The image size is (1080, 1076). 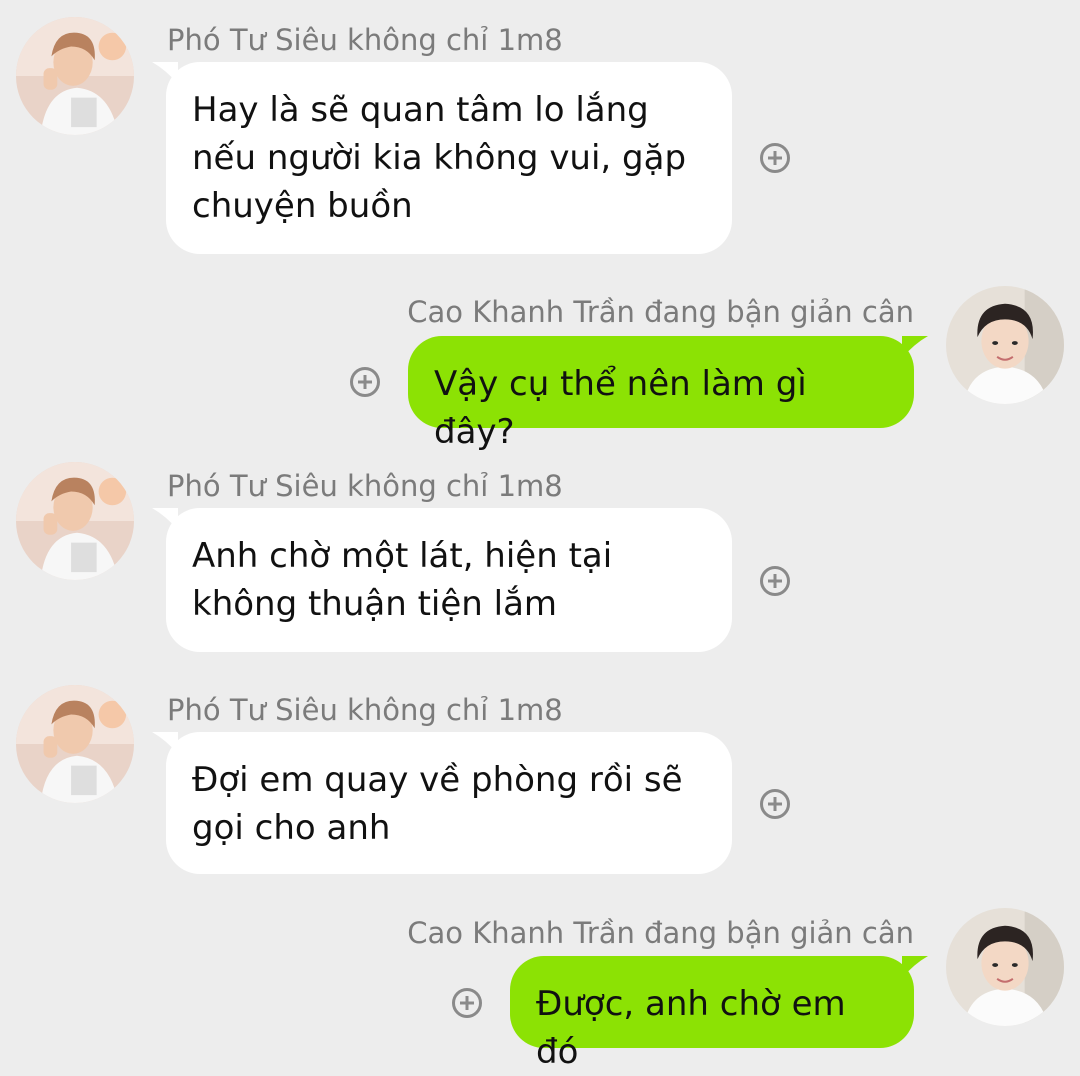 I want to click on message-bubble: Được, anh chờ em đó, so click(x=719, y=1014).